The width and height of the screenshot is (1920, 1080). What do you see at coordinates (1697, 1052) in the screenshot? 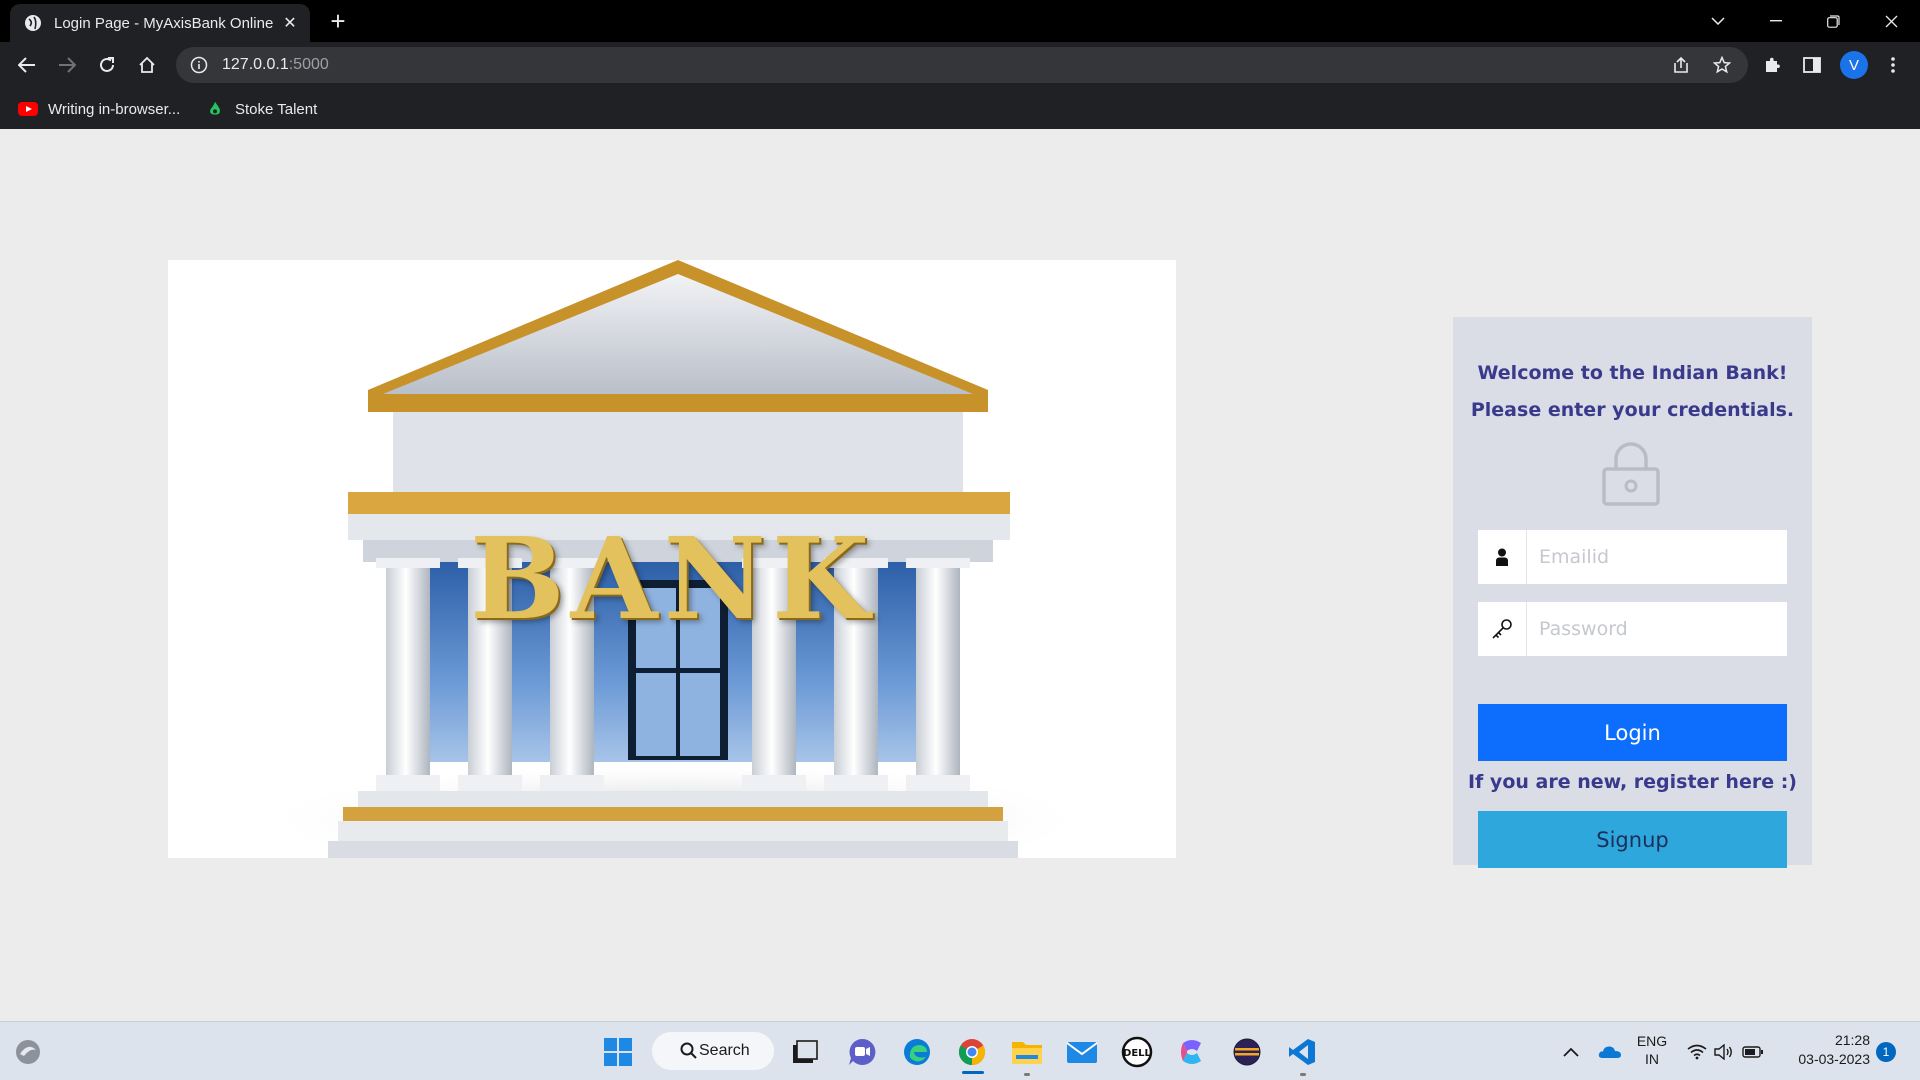
I see `wifi-icon` at bounding box center [1697, 1052].